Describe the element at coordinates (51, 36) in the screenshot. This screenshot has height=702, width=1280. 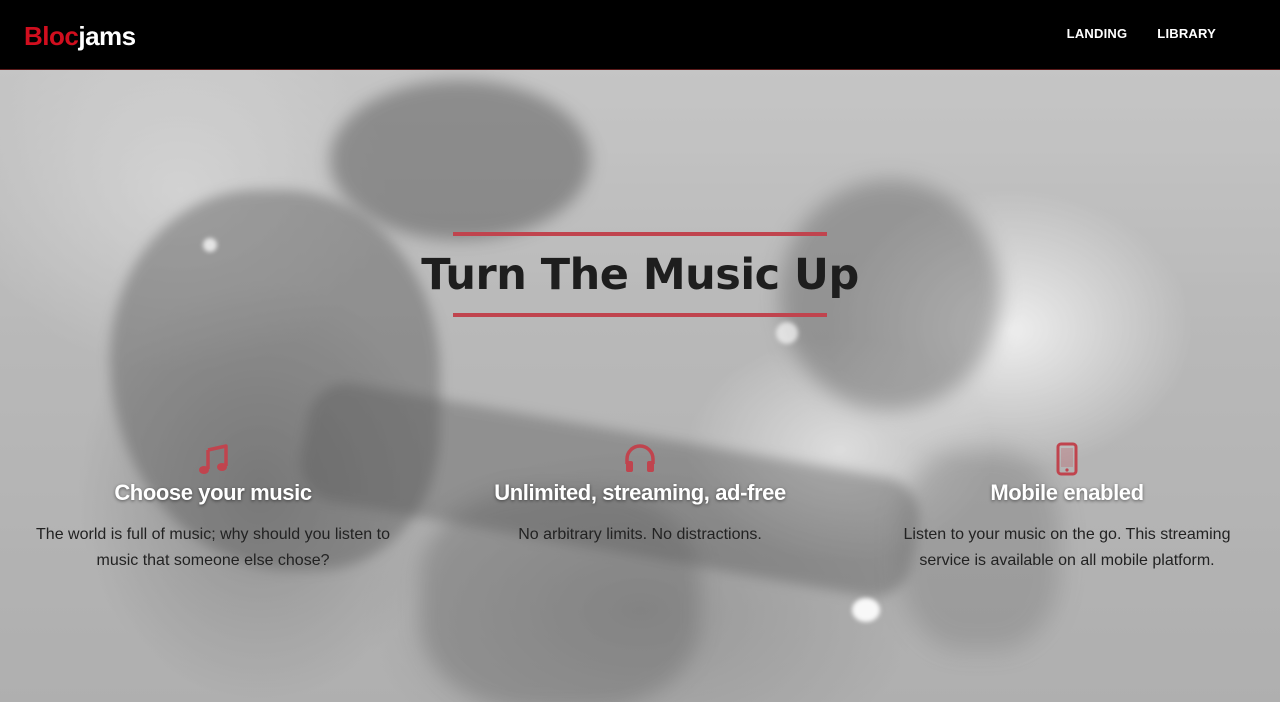
I see `logo-part-bloc: Bloc` at that location.